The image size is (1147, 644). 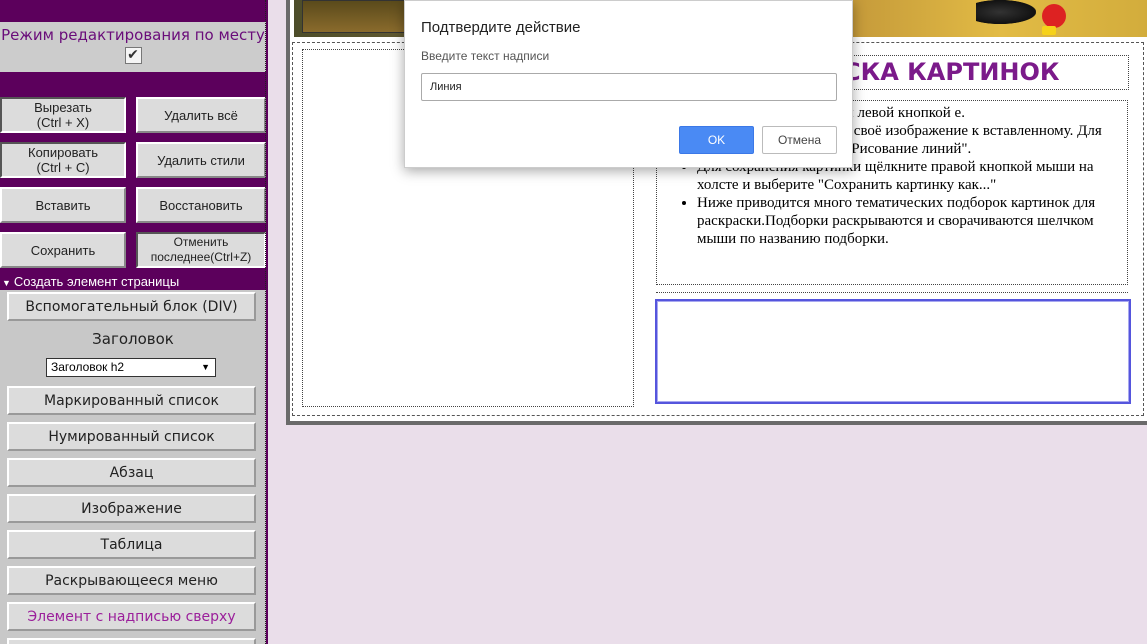 What do you see at coordinates (131, 367) in the screenshot?
I see `heading-level-select: Заголовок h2 ▼` at bounding box center [131, 367].